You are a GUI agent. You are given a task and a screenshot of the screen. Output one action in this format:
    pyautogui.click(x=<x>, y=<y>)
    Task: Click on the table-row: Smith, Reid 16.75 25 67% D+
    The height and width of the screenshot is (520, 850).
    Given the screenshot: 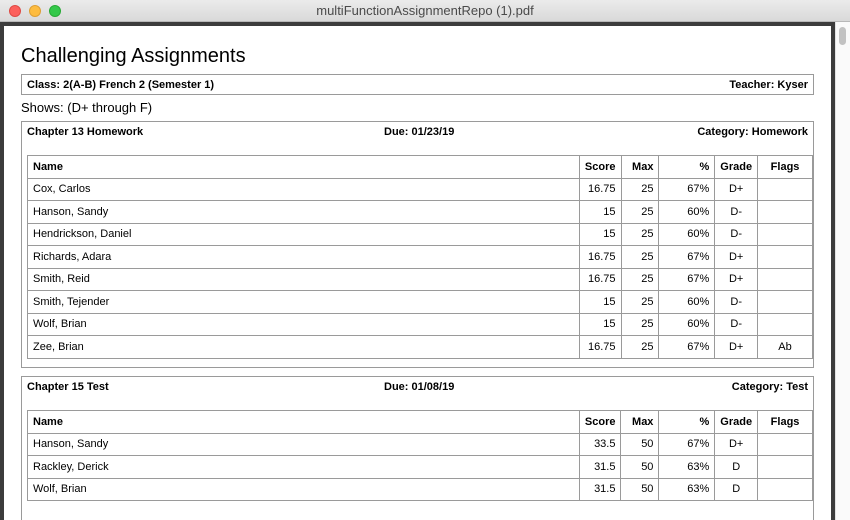 What is the action you would take?
    pyautogui.click(x=420, y=279)
    